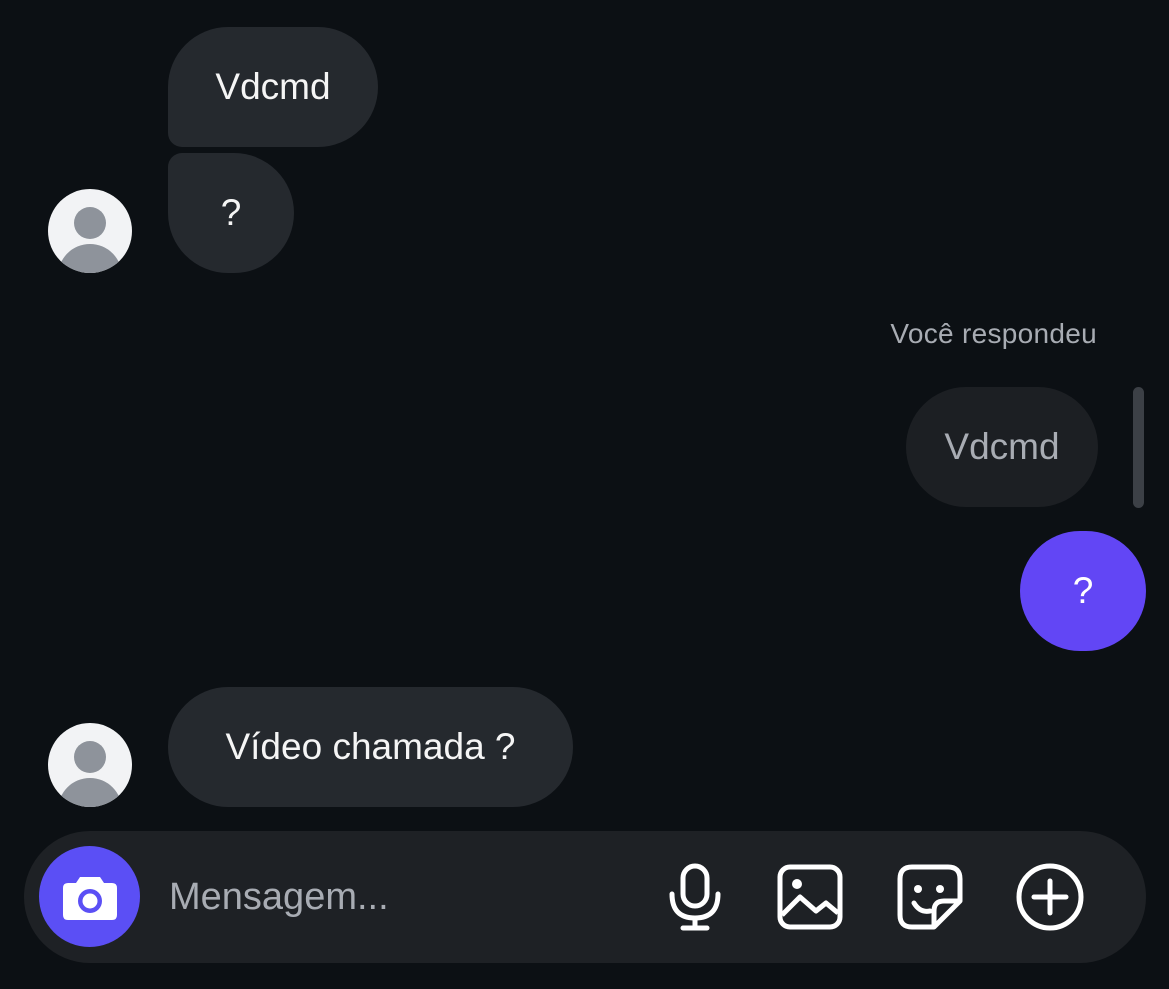  I want to click on scrollbar, so click(1138, 447).